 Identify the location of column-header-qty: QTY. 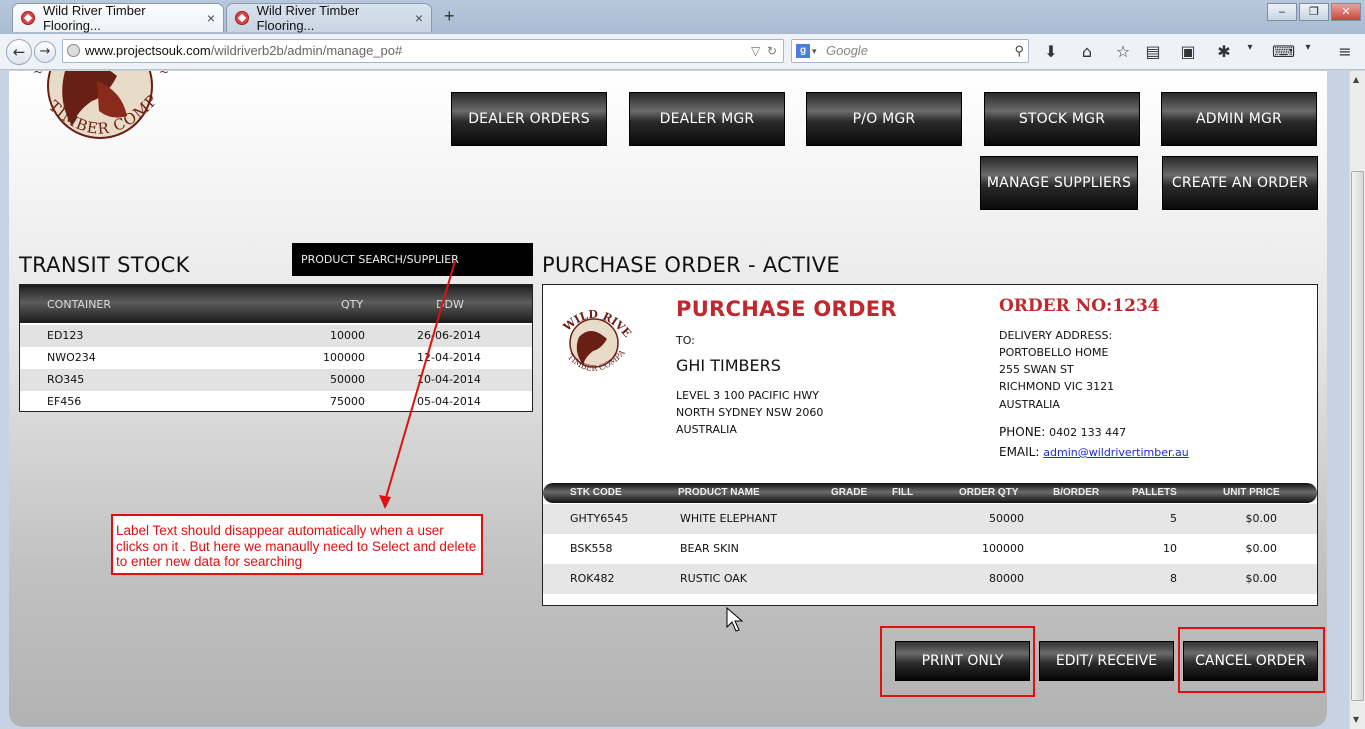
(352, 304).